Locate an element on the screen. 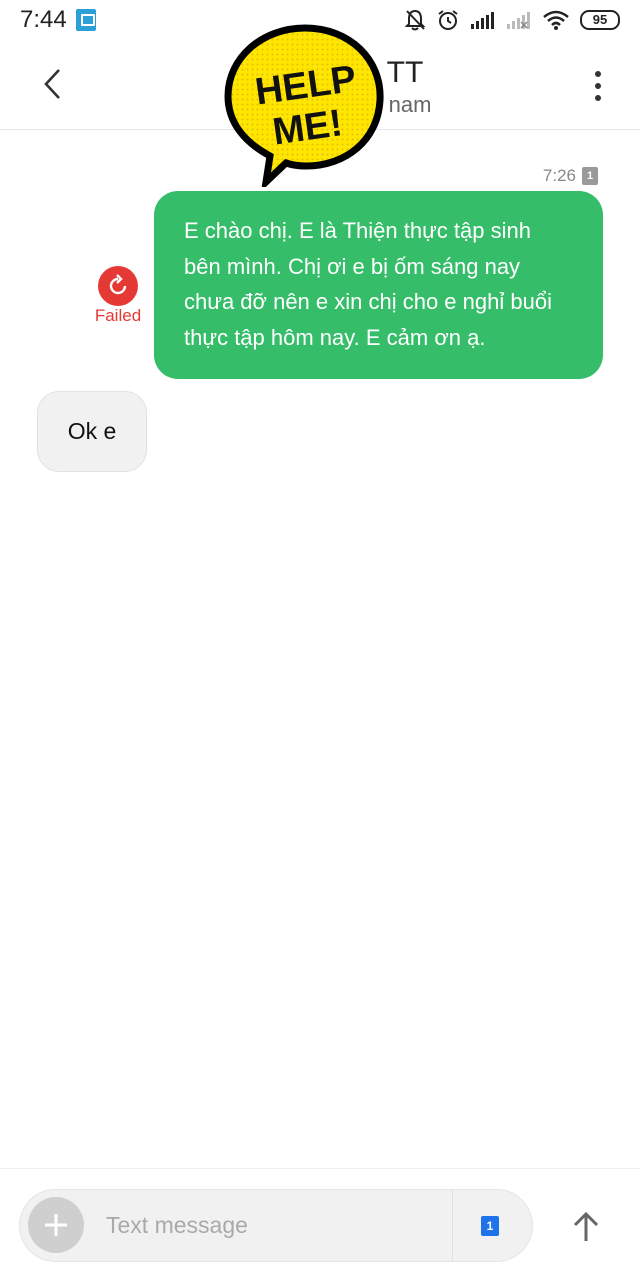 The image size is (640, 1280). wifi-icon is located at coordinates (556, 20).